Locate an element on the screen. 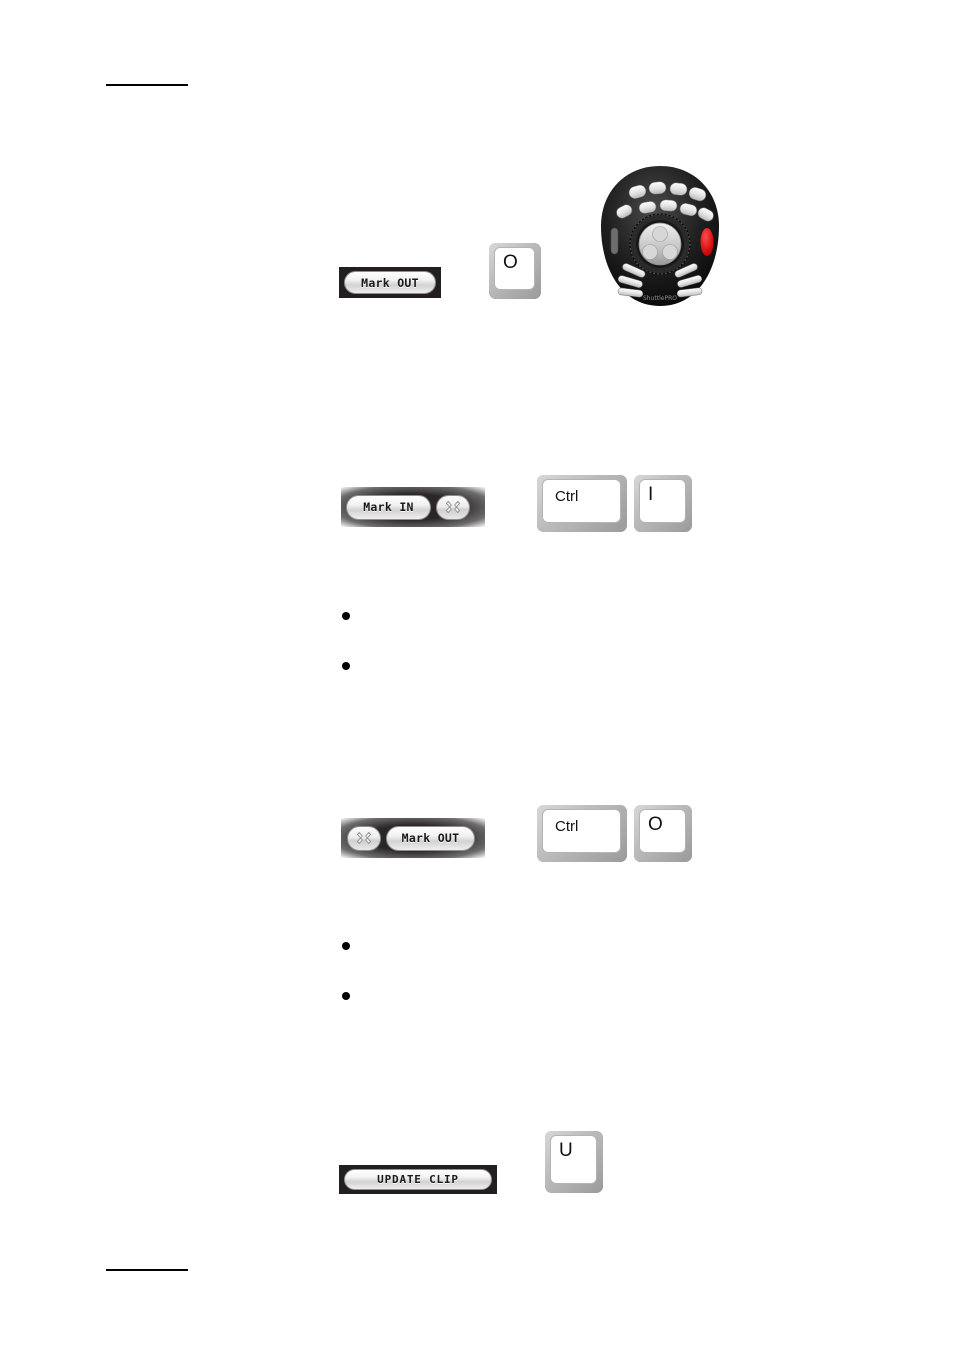 This screenshot has width=954, height=1350. keycap-i-label: I is located at coordinates (662, 501).